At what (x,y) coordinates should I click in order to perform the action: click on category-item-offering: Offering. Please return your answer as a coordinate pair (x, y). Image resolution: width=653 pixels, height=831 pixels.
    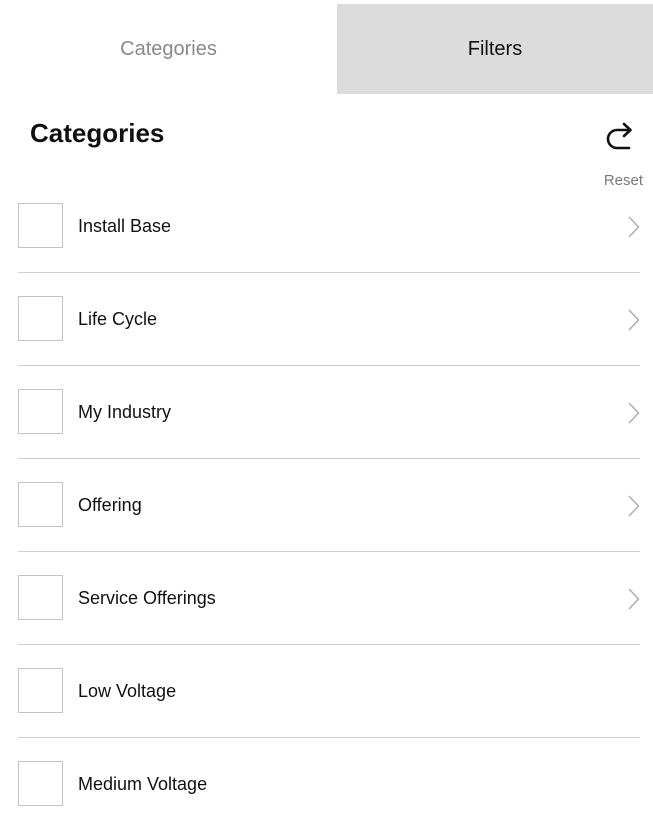
    Looking at the image, I should click on (329, 505).